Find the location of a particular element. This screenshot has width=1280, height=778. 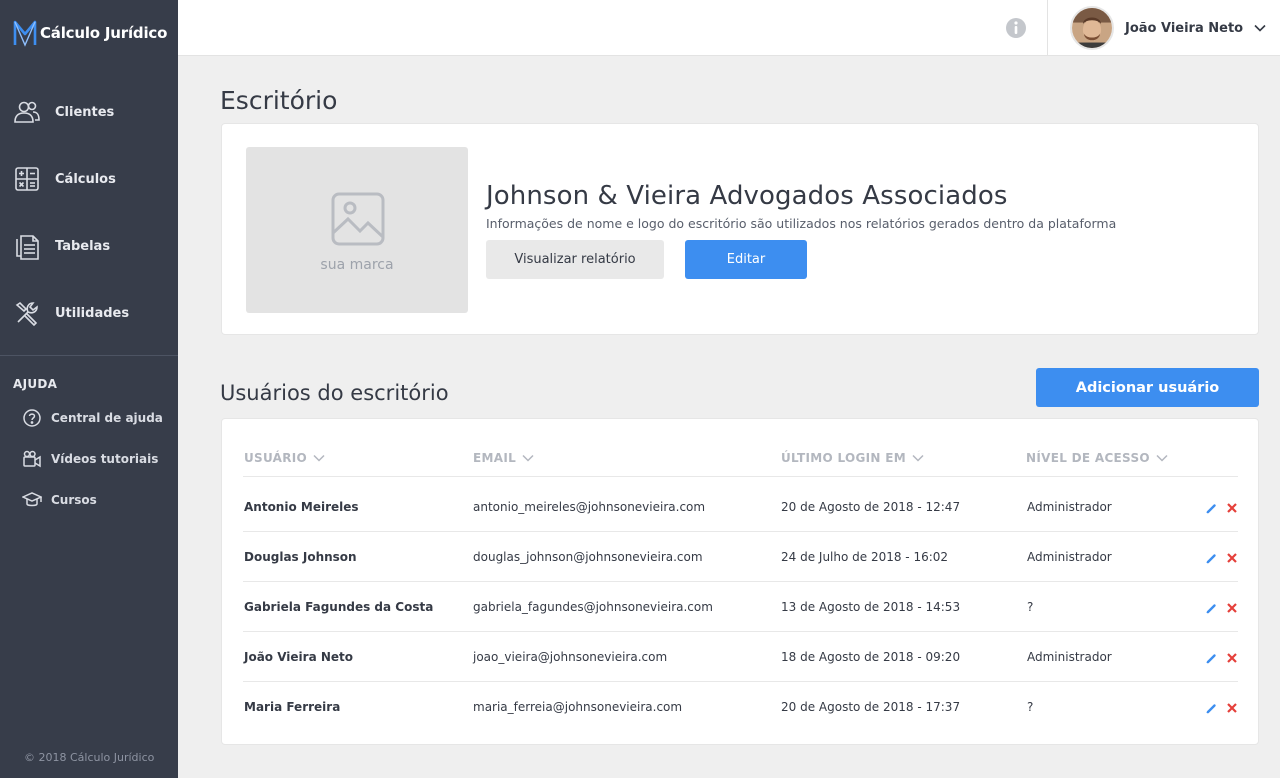

app-logo: Cálculo Jurídico is located at coordinates (90, 33).